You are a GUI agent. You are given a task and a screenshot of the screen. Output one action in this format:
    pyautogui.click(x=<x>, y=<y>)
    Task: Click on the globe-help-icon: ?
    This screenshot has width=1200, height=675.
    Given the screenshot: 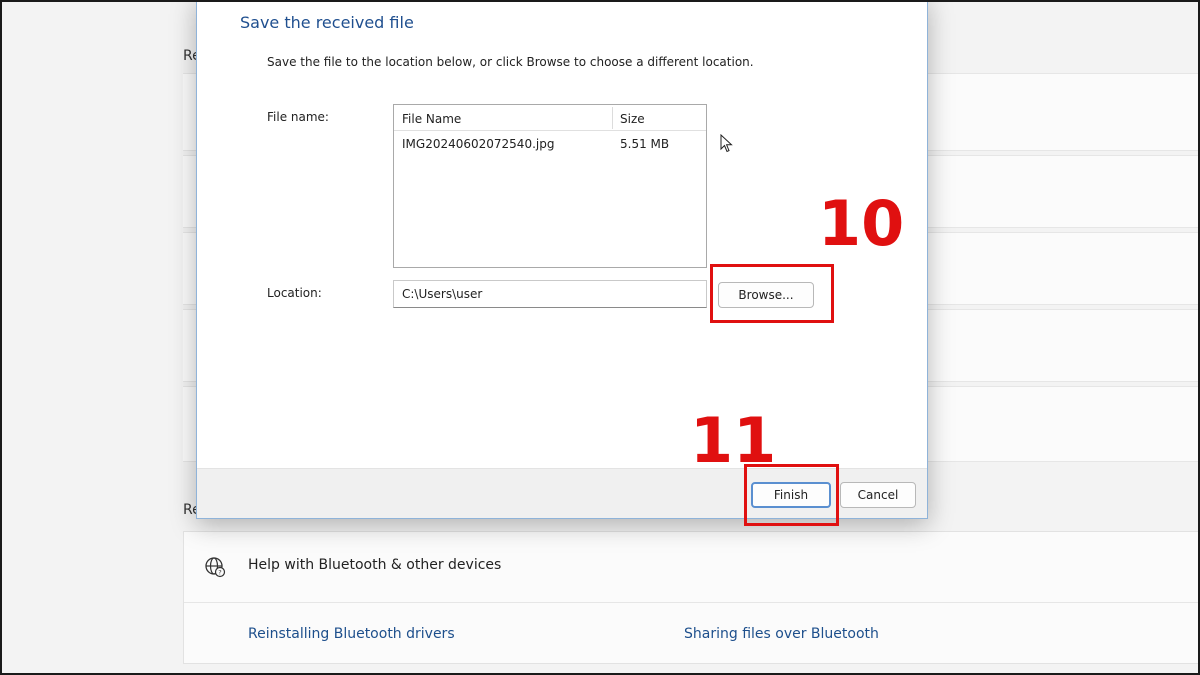 What is the action you would take?
    pyautogui.click(x=215, y=567)
    